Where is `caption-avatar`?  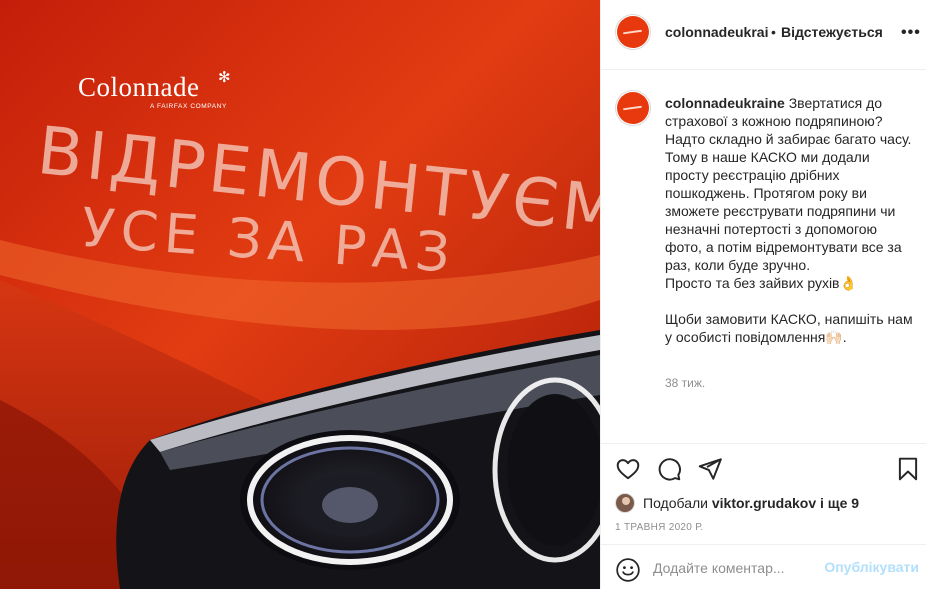
caption-avatar is located at coordinates (633, 108).